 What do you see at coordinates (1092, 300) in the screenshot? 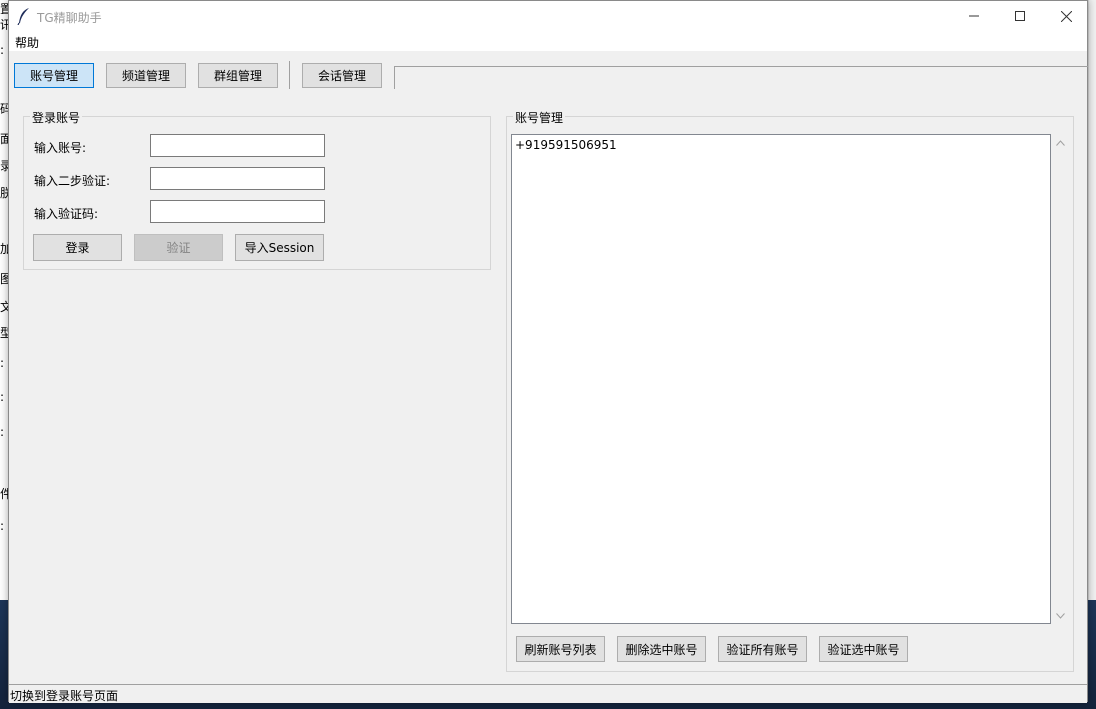
I see `background-window-edge` at bounding box center [1092, 300].